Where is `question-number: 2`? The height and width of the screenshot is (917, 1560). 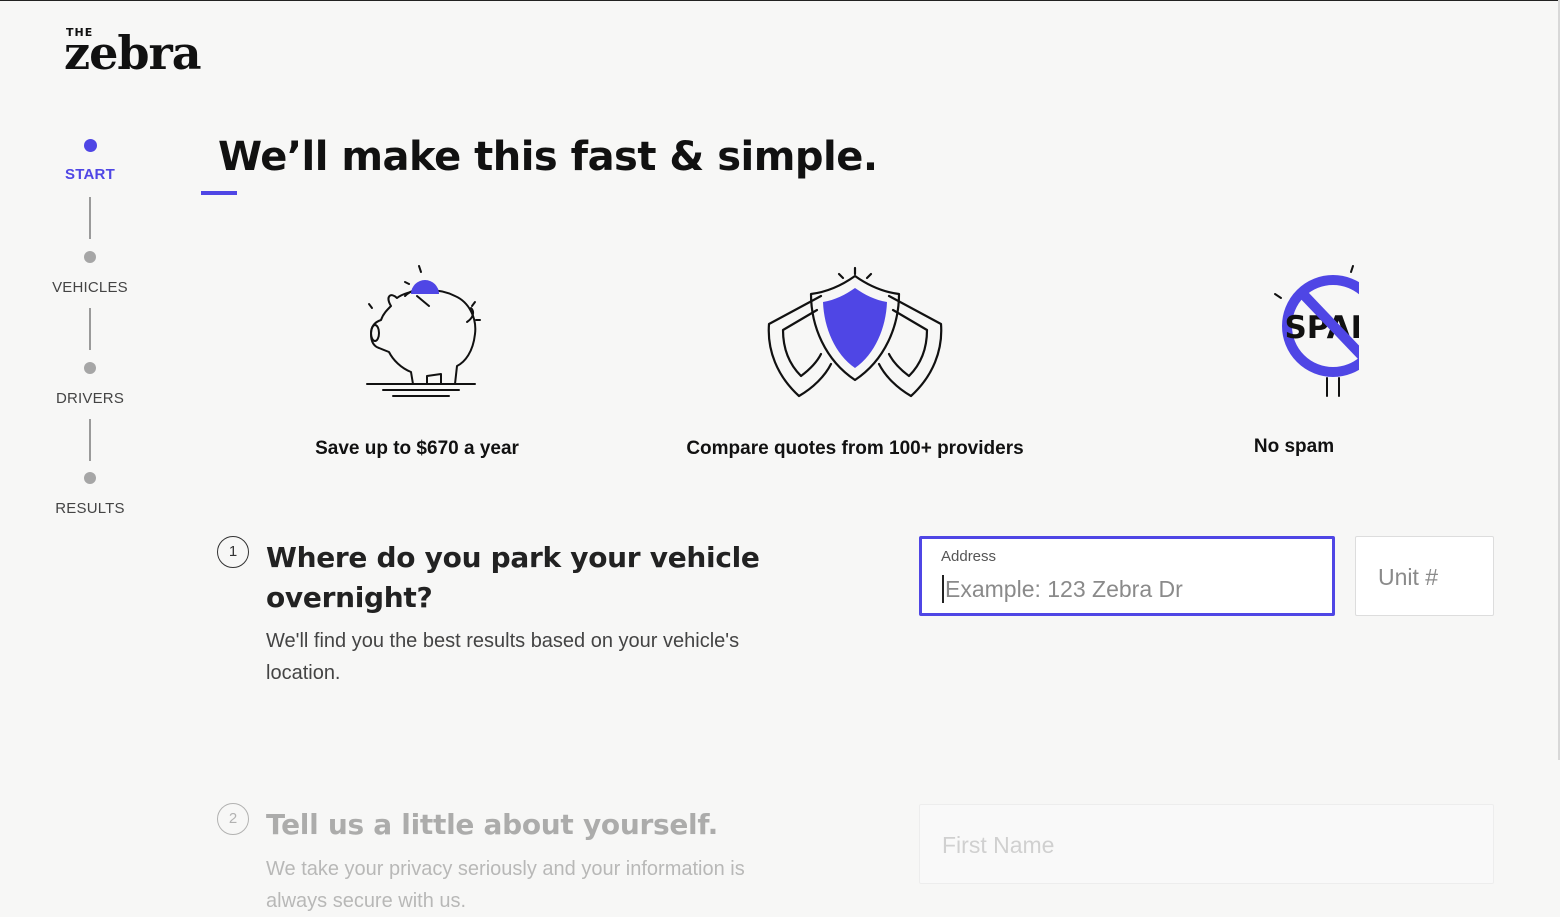 question-number: 2 is located at coordinates (233, 819).